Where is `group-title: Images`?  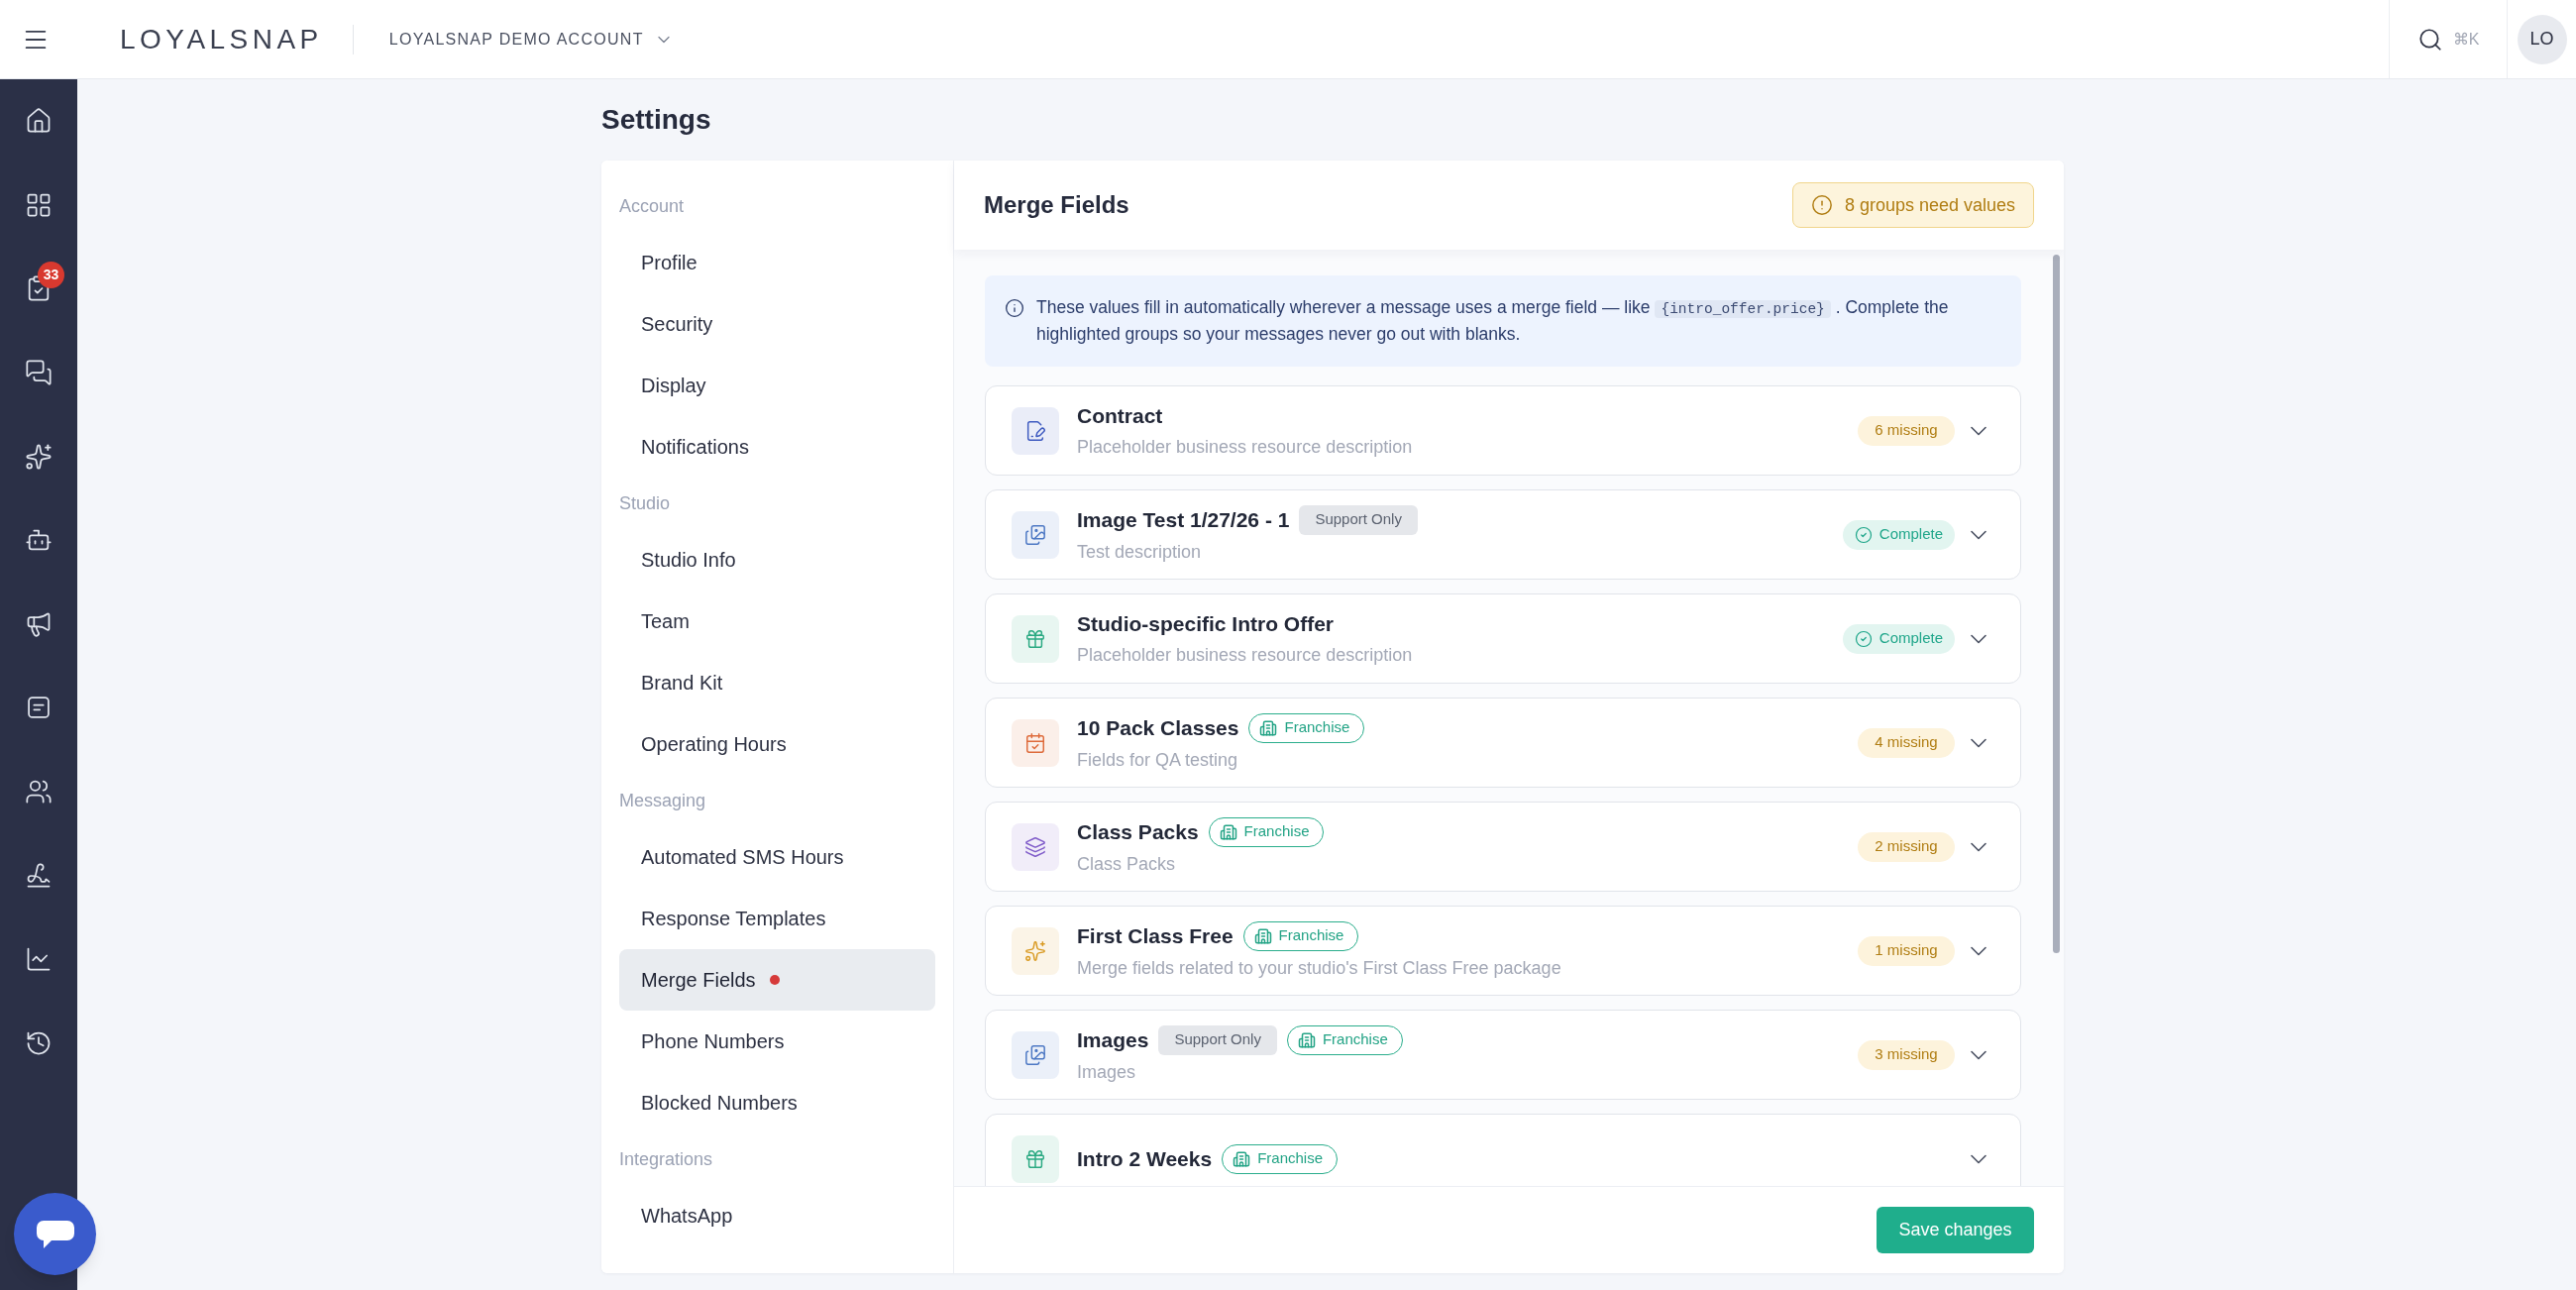
group-title: Images is located at coordinates (1113, 1039).